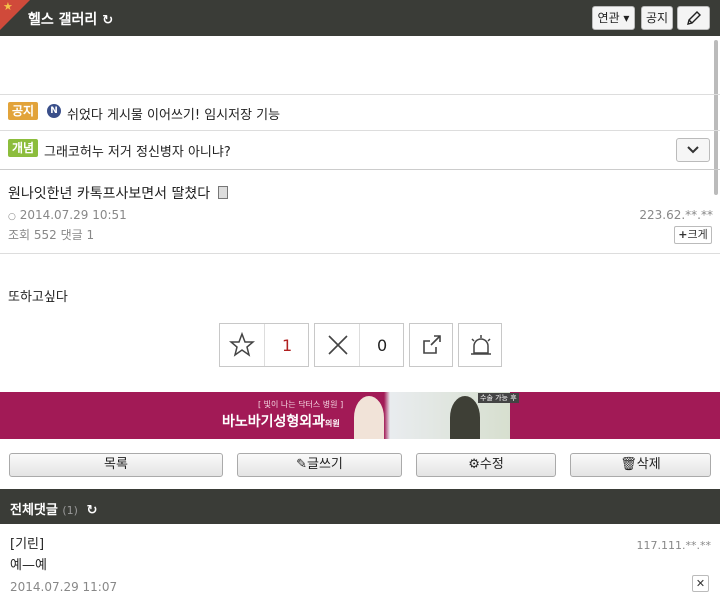 The height and width of the screenshot is (600, 720). Describe the element at coordinates (382, 345) in the screenshot. I see `reject-count: 0` at that location.